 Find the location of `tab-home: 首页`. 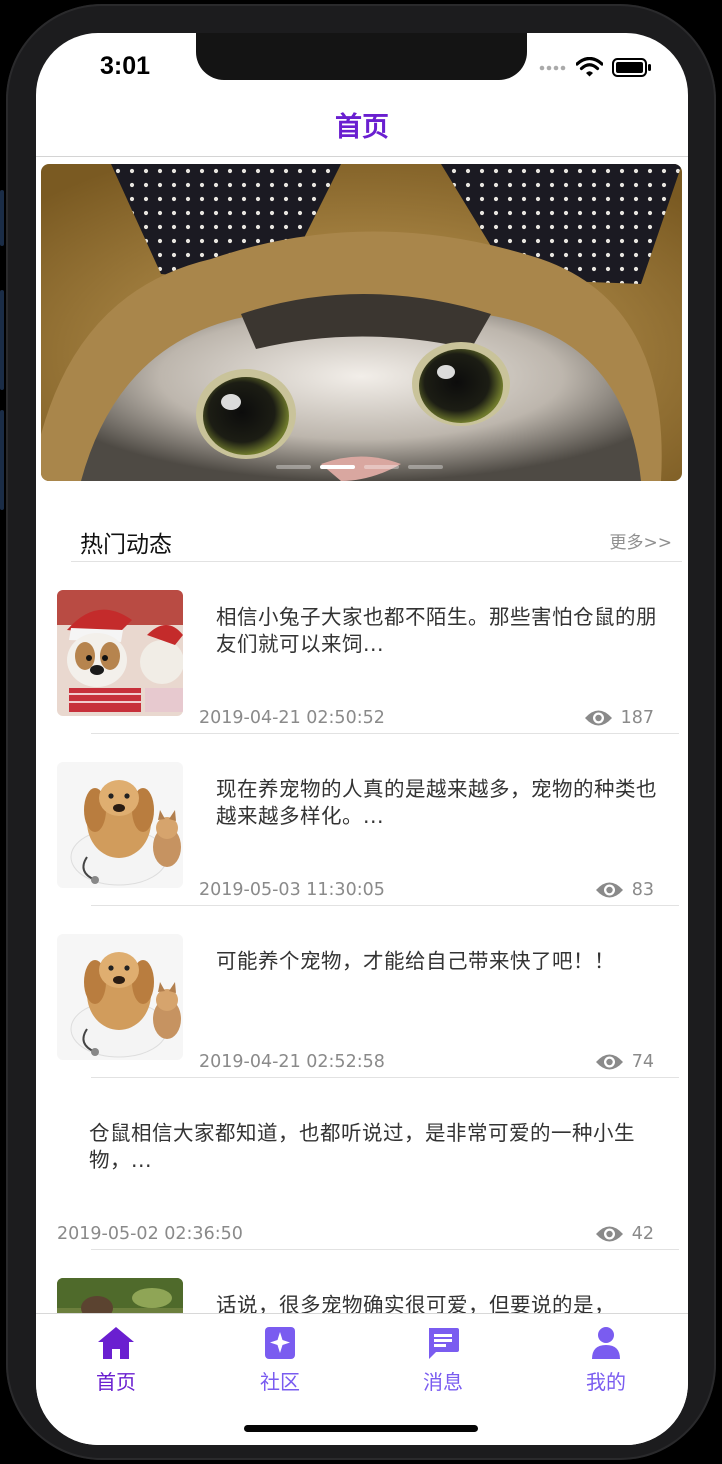

tab-home: 首页 is located at coordinates (116, 1360).